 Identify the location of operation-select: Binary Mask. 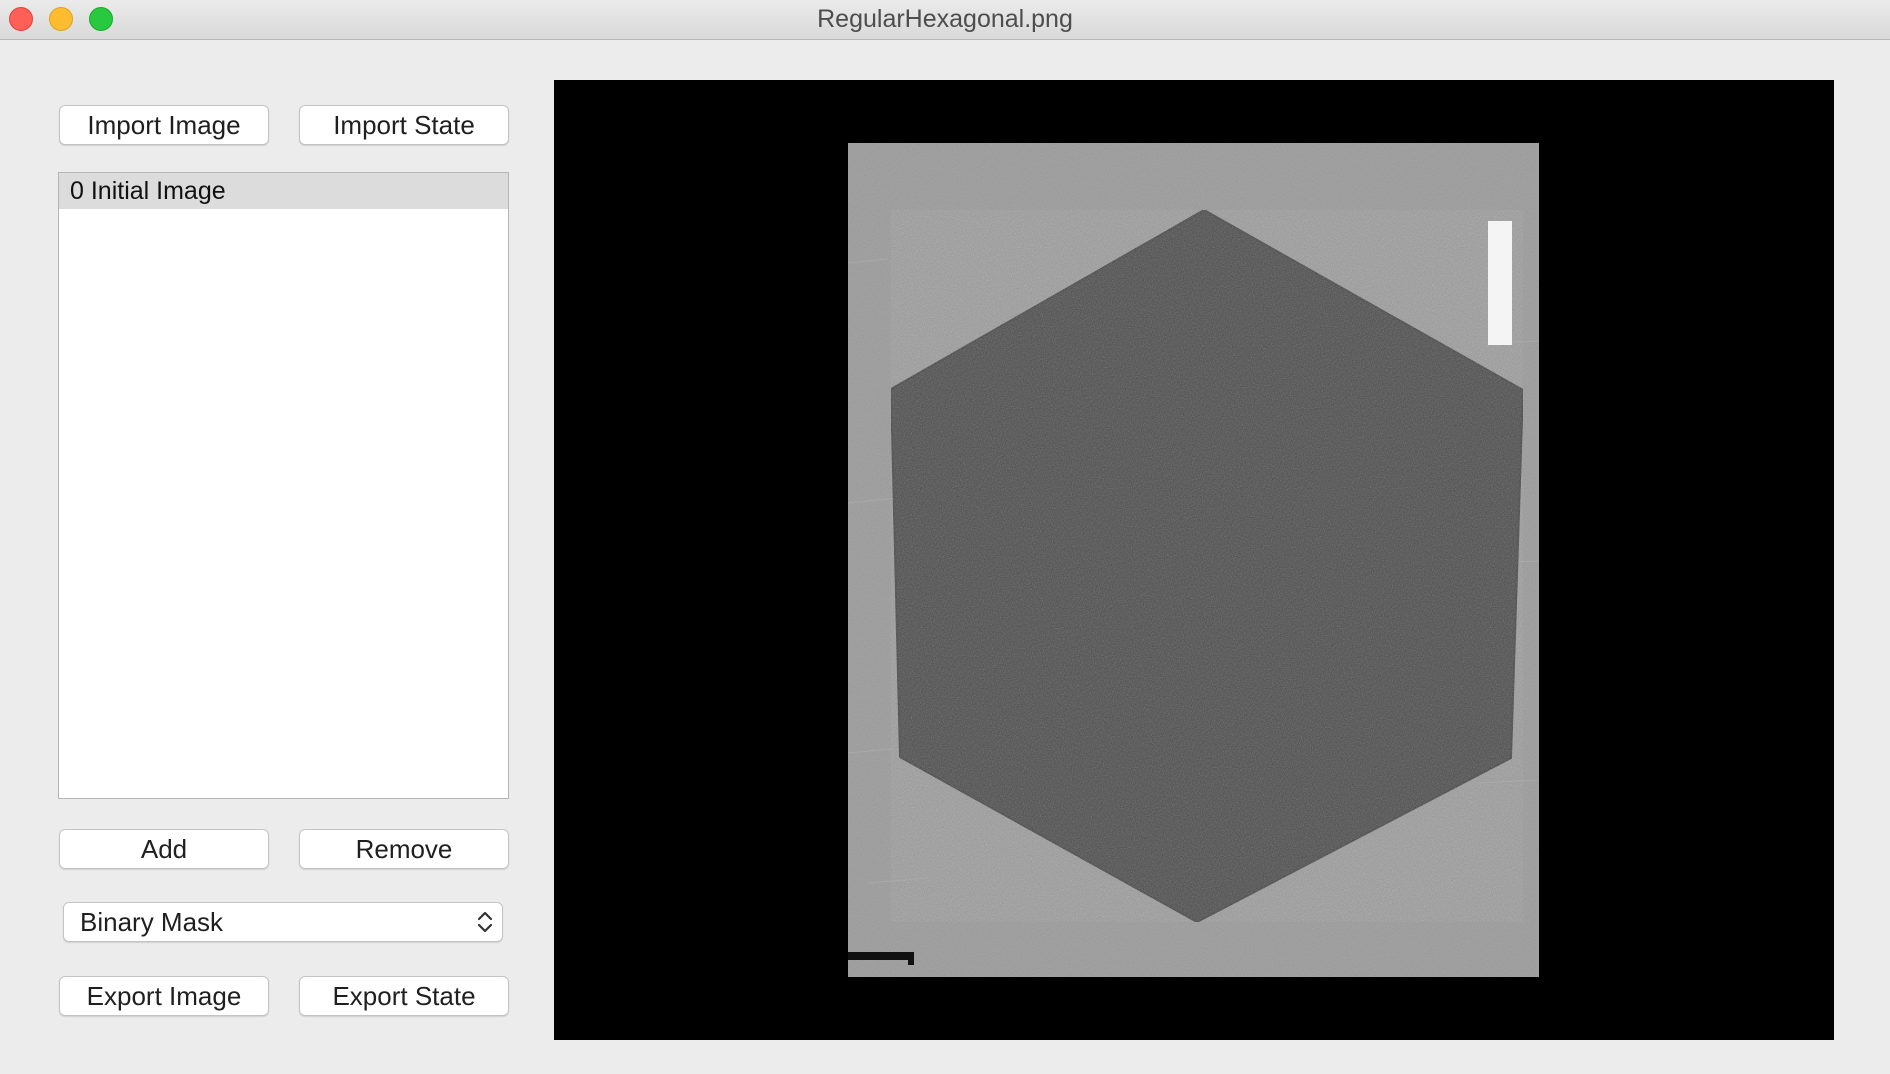
(283, 922).